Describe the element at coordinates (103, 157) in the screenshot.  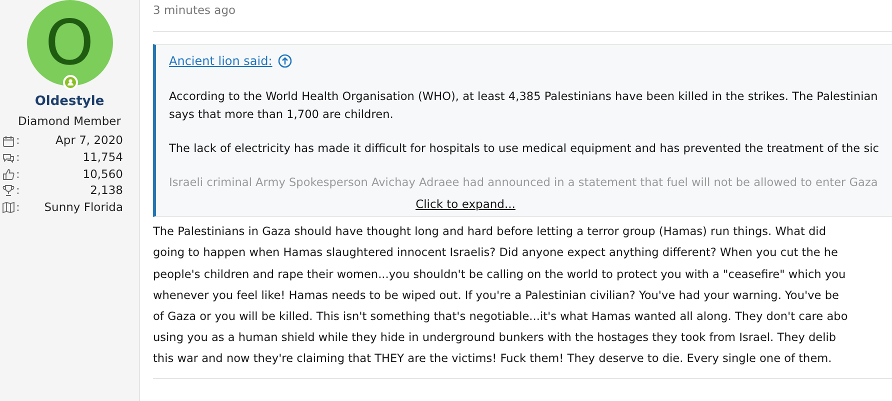
I see `stat-value: 11,754` at that location.